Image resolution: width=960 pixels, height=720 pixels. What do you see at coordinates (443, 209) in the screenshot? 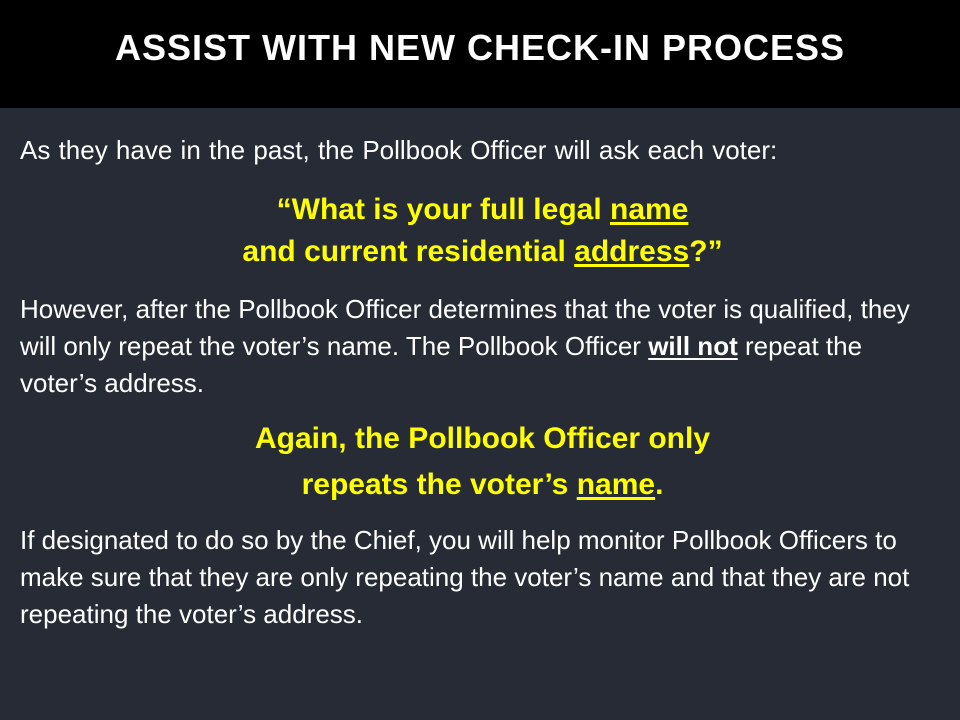
I see `quote-line1-text: “What is your full legal` at bounding box center [443, 209].